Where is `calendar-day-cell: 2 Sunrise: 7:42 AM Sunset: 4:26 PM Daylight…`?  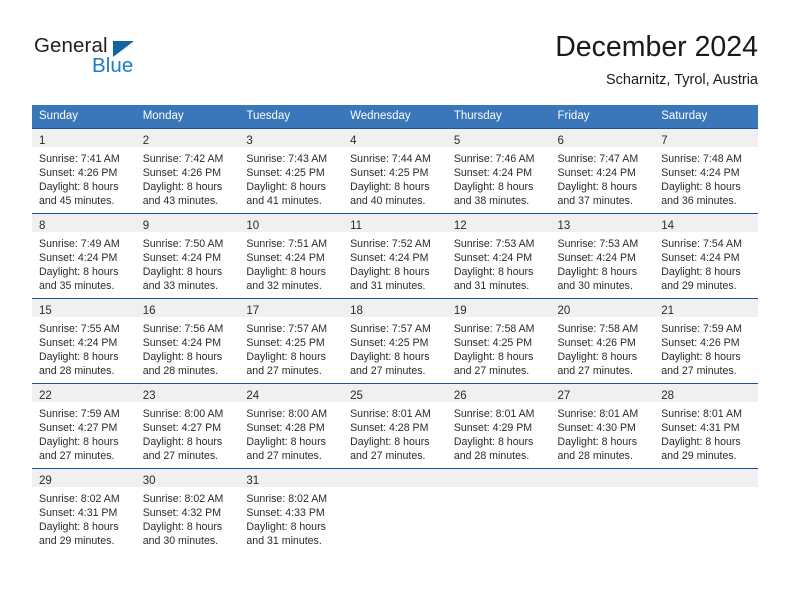
calendar-day-cell: 2 Sunrise: 7:42 AM Sunset: 4:26 PM Daylight… is located at coordinates (187, 171).